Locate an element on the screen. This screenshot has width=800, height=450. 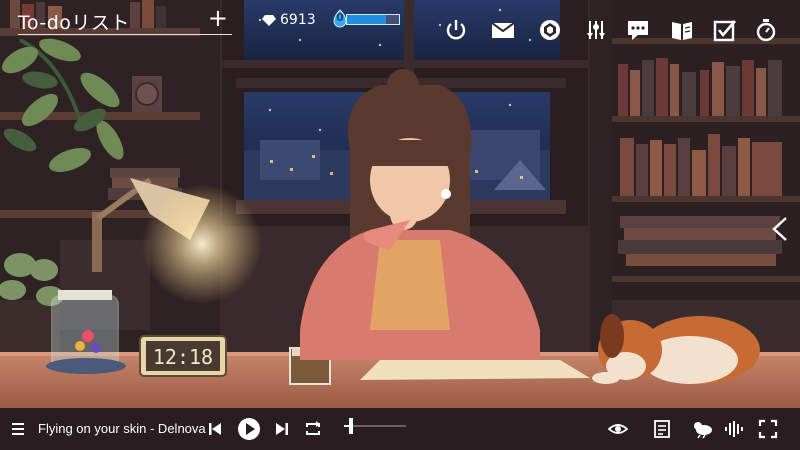
xp-bar is located at coordinates (373, 19).